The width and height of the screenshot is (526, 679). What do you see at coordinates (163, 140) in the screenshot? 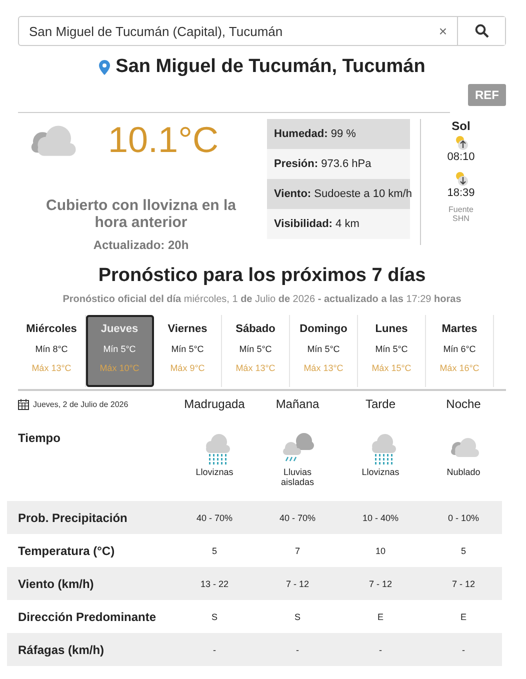
I see `current-temperature: 10.1°C` at bounding box center [163, 140].